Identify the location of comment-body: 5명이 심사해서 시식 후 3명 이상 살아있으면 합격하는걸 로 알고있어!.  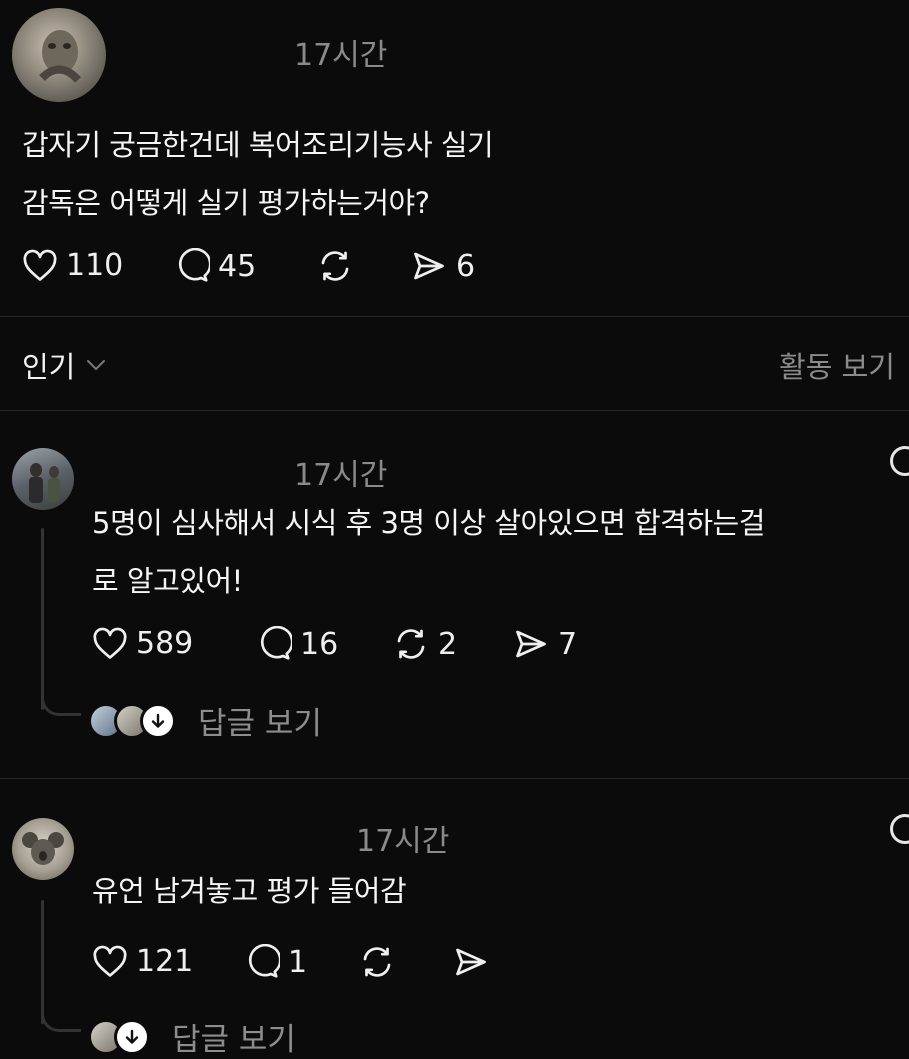
(500, 552).